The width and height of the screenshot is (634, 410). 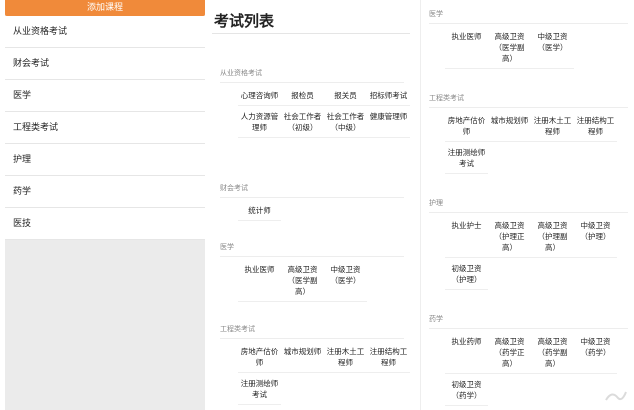 I want to click on category-item-0: 从业资格考试, so click(x=105, y=32).